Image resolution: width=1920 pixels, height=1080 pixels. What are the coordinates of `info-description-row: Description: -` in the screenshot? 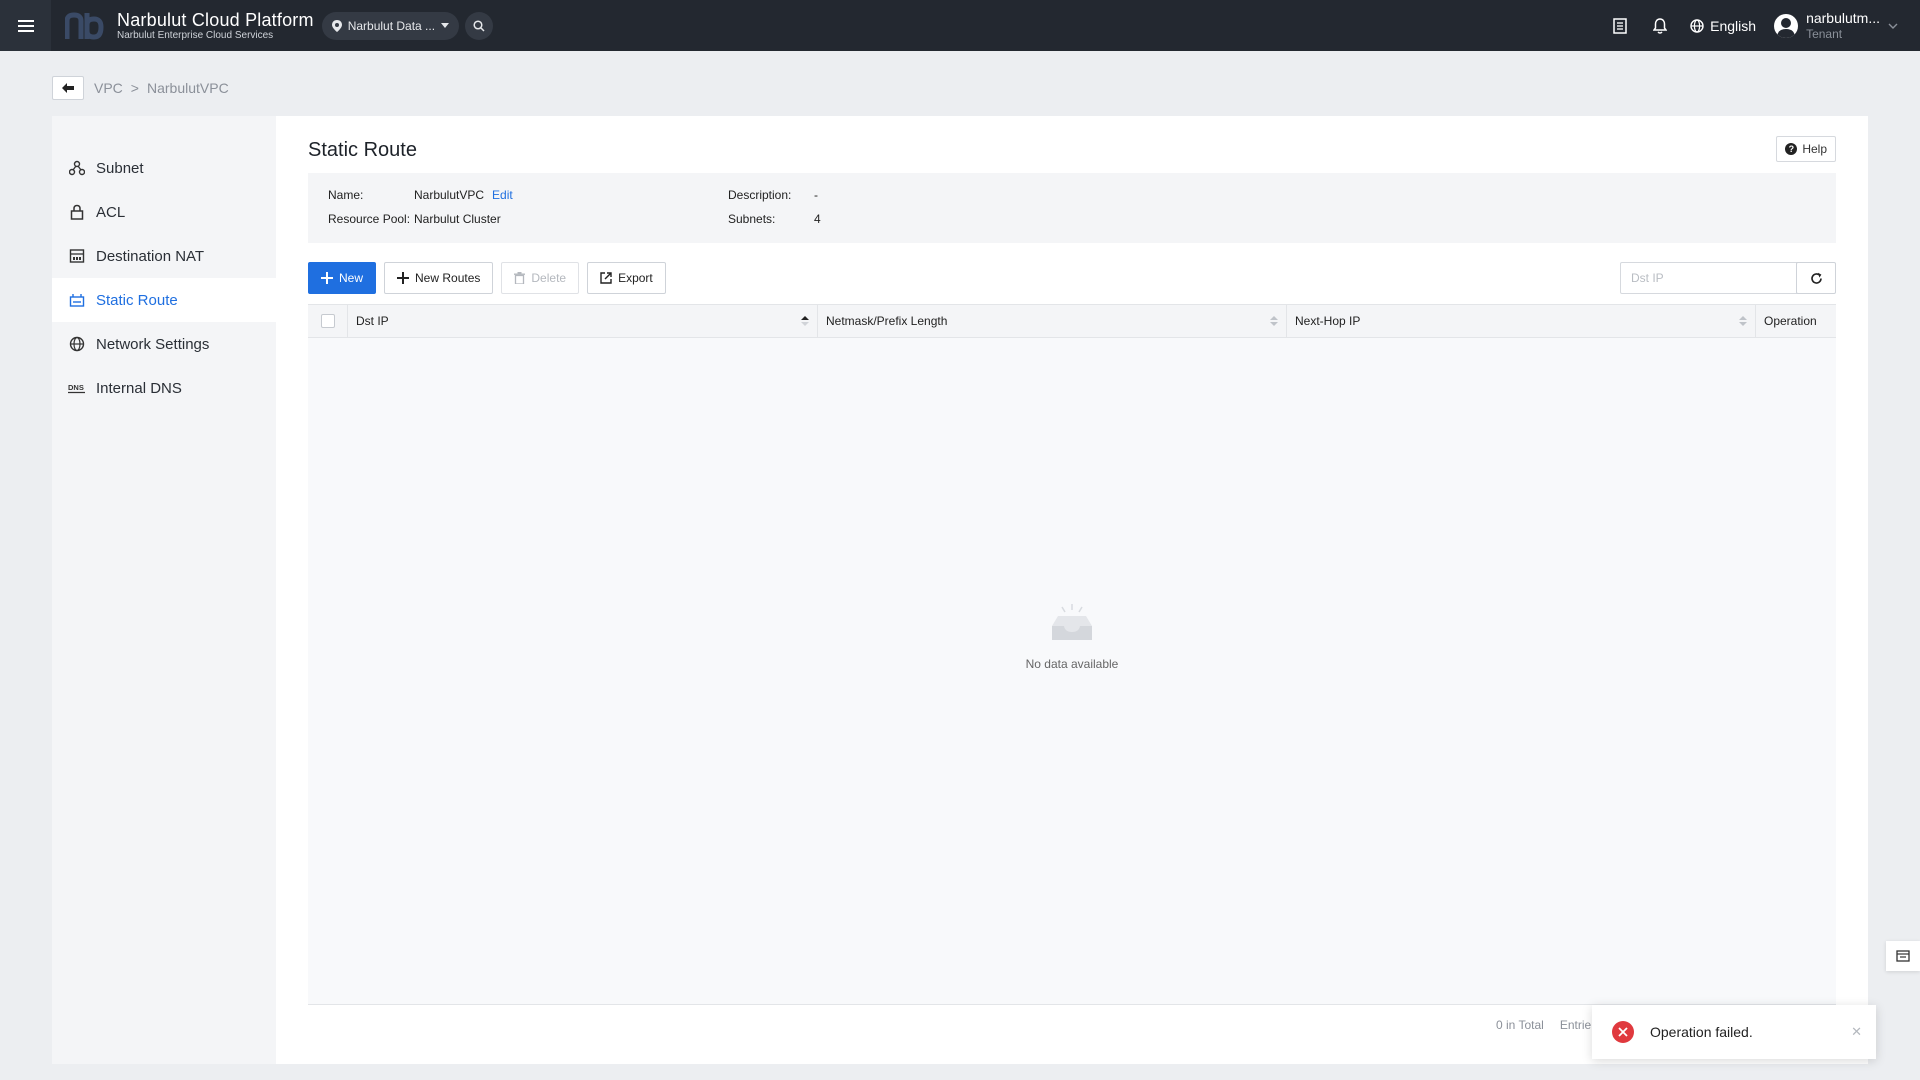 It's located at (773, 195).